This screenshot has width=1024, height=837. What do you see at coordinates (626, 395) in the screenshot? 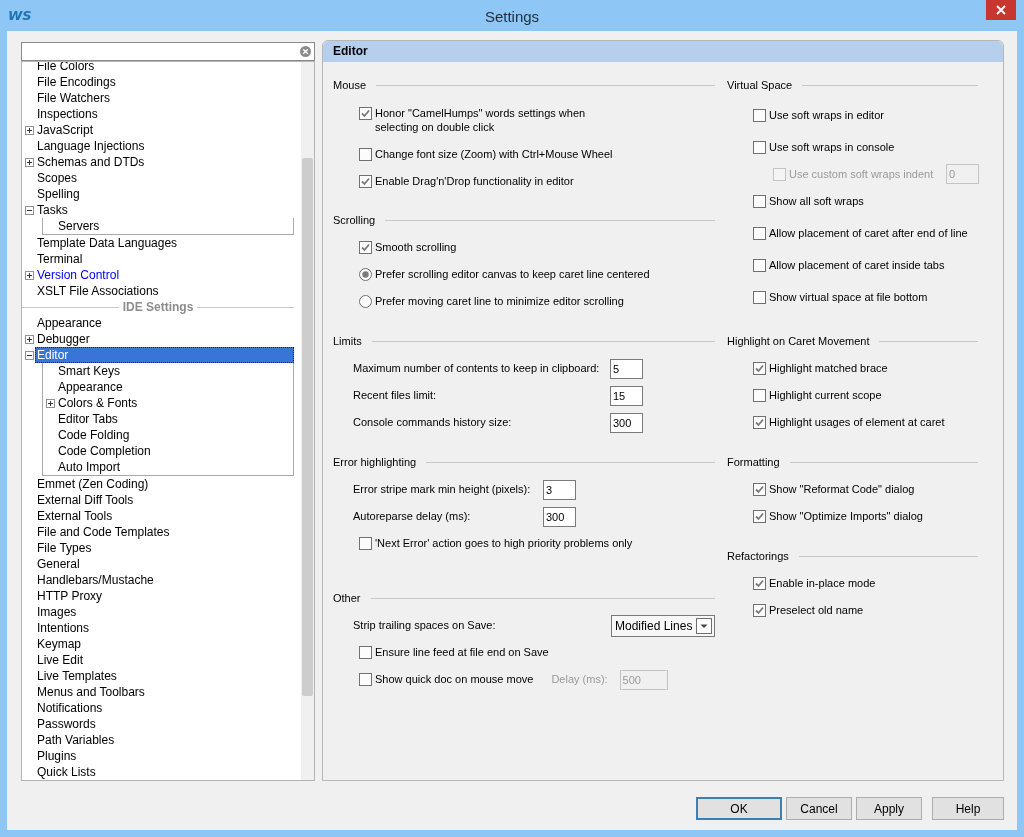
I see `number-field: 15` at bounding box center [626, 395].